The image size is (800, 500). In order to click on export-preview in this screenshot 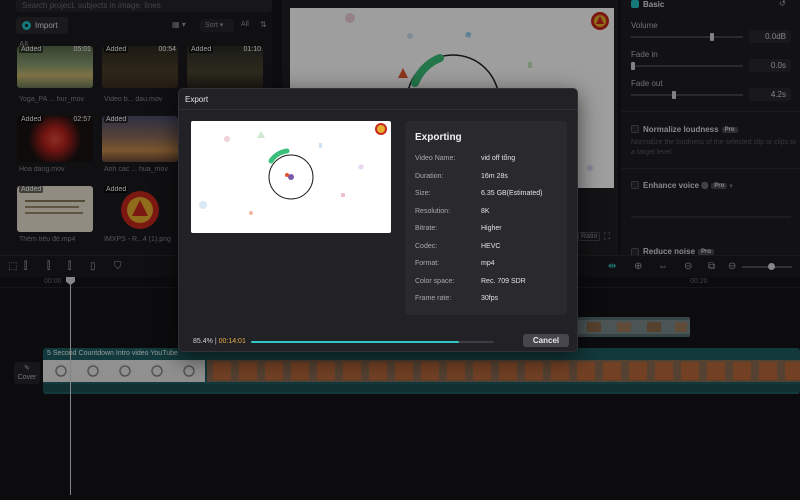, I will do `click(291, 177)`.